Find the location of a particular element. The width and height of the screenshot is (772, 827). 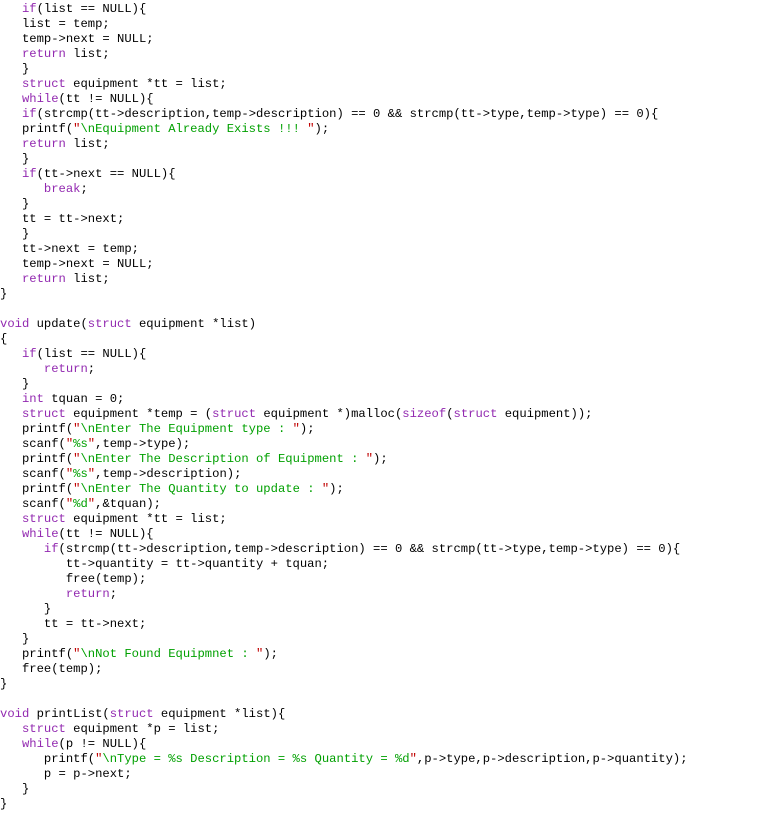

code-token-string: \nEnter The Equipment type : is located at coordinates (186, 429).